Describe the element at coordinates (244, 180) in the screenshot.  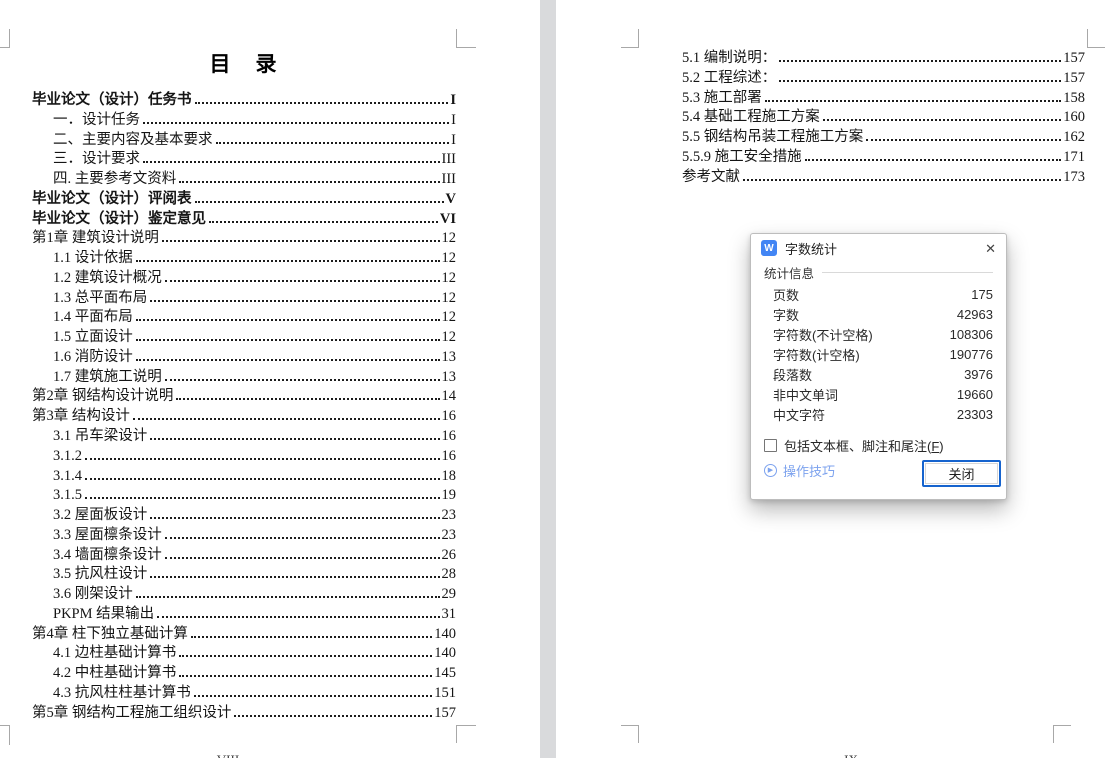
I see `toc-entry: 四. 主要参考文资料 III` at that location.